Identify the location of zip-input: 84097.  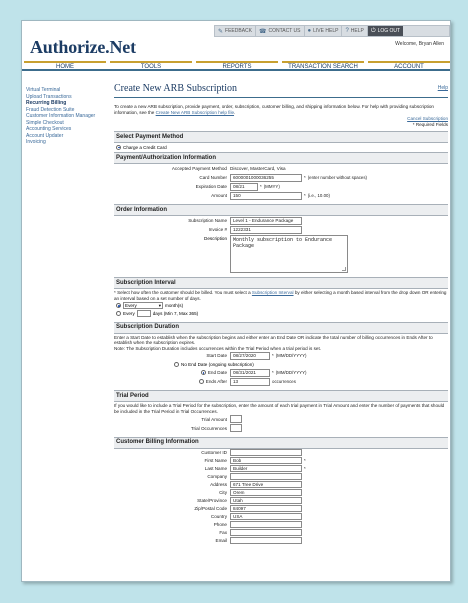
(266, 508).